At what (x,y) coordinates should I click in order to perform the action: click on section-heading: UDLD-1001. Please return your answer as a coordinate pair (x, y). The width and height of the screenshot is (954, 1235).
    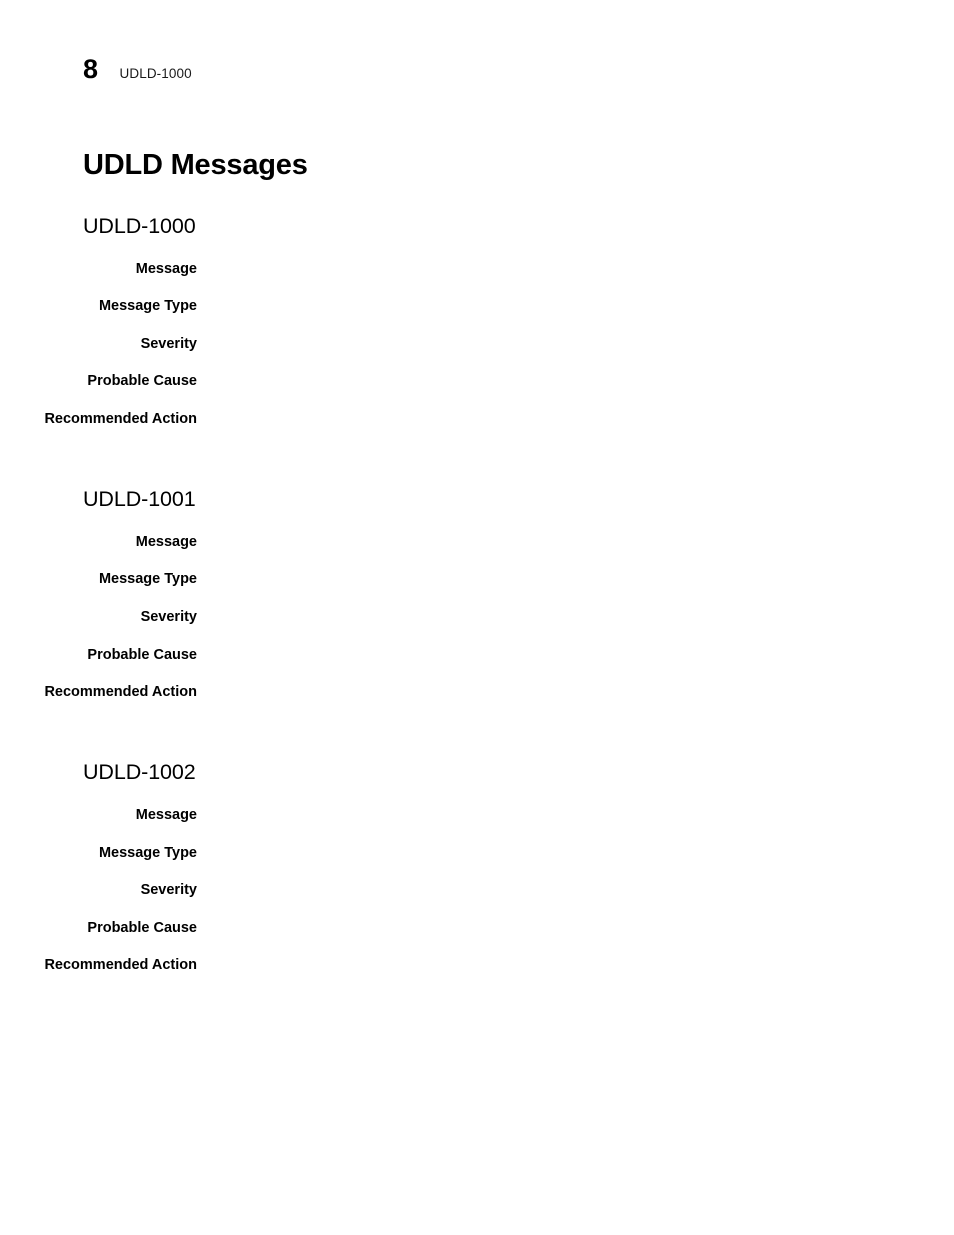
    Looking at the image, I should click on (139, 499).